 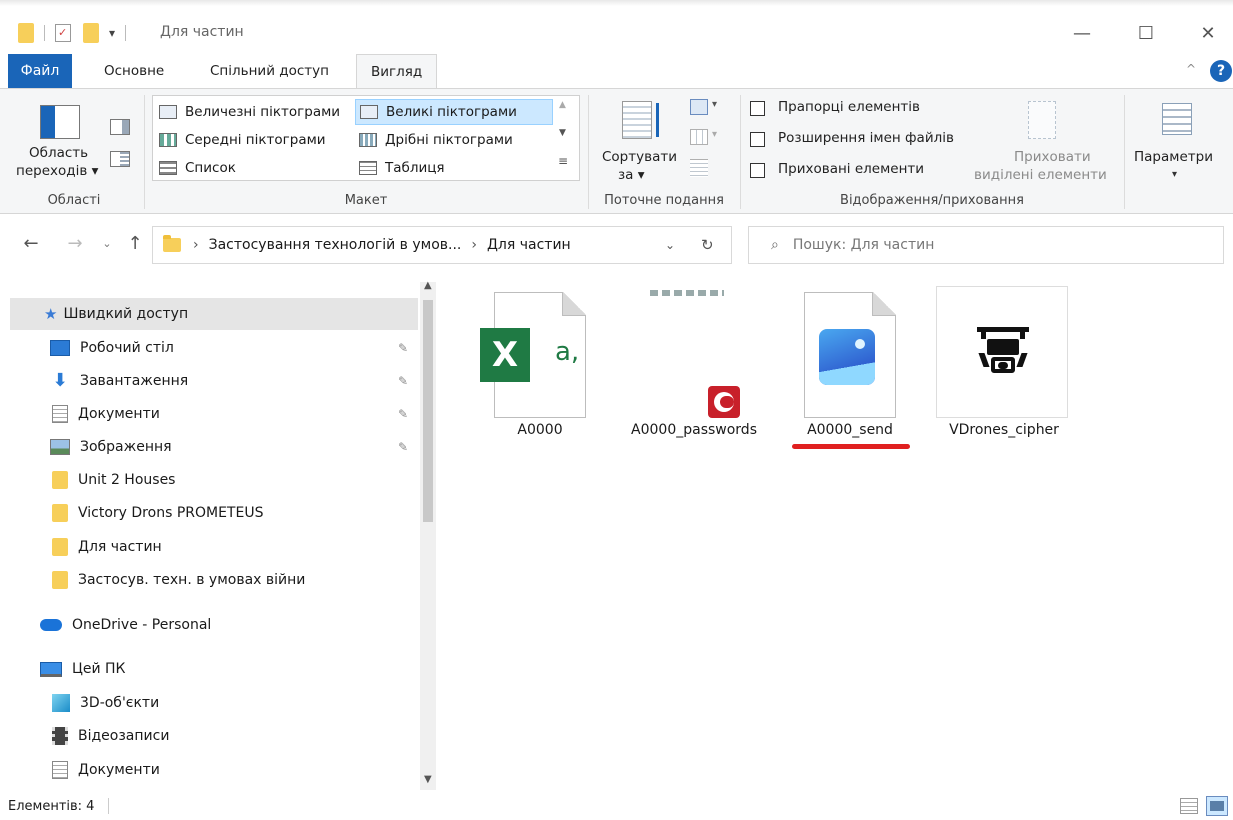 I want to click on fit-columns-icon, so click(x=699, y=168).